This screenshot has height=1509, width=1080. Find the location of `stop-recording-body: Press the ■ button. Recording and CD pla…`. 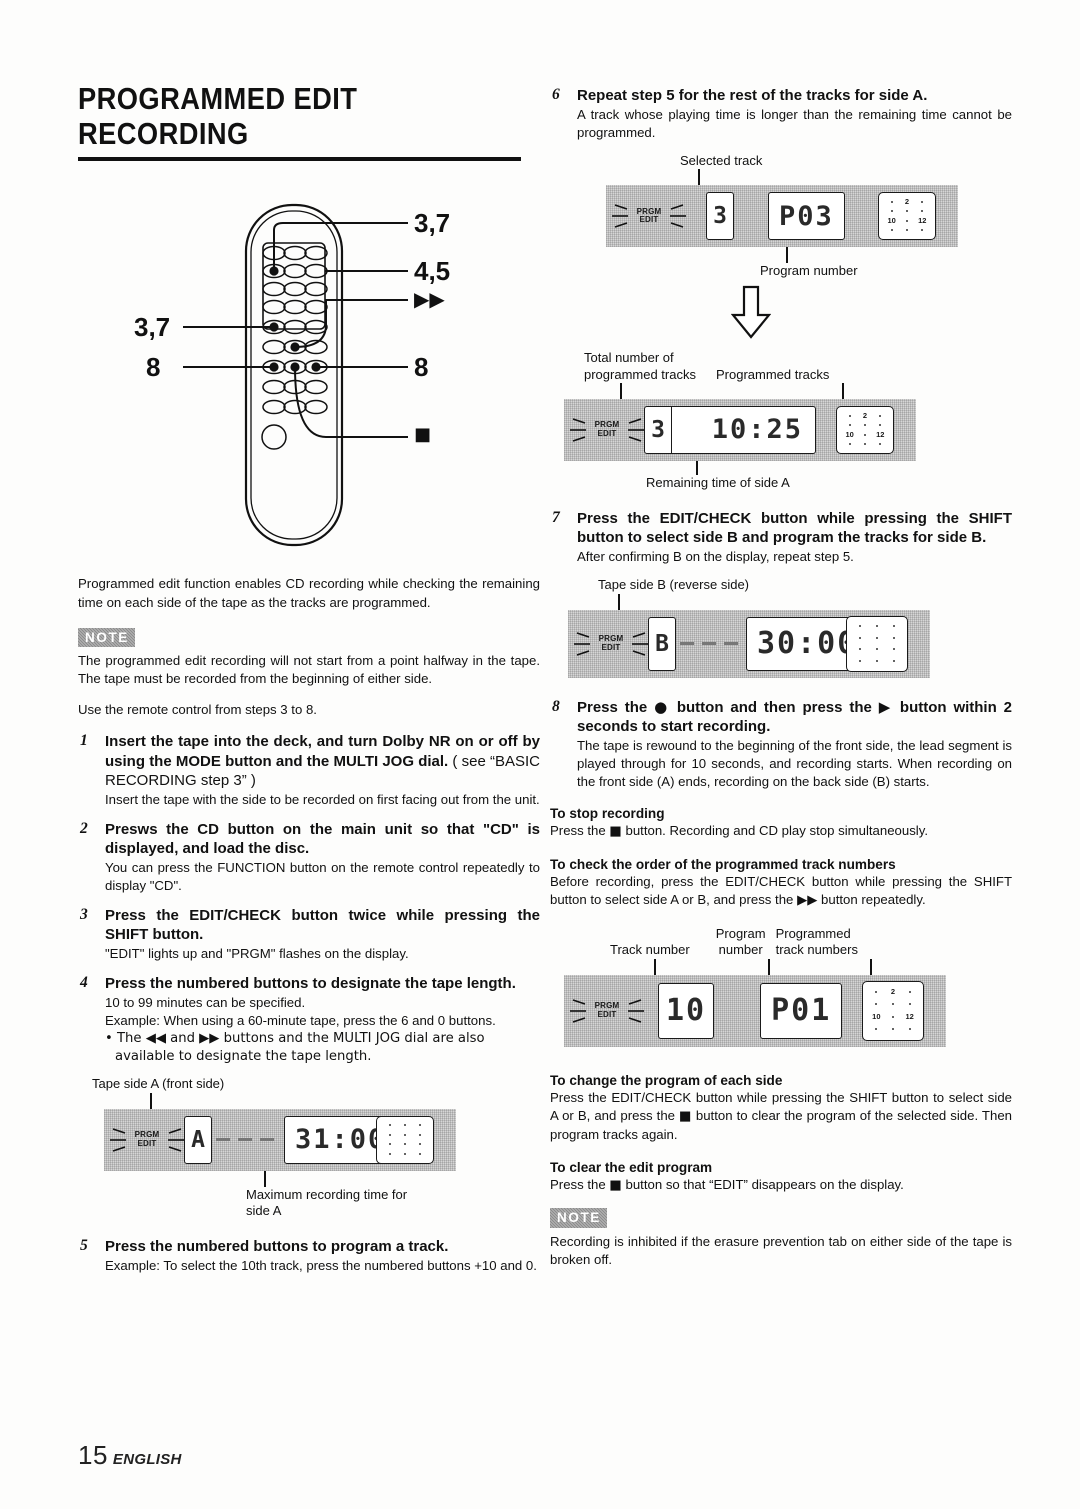

stop-recording-body: Press the ■ button. Recording and CD pla… is located at coordinates (781, 831).